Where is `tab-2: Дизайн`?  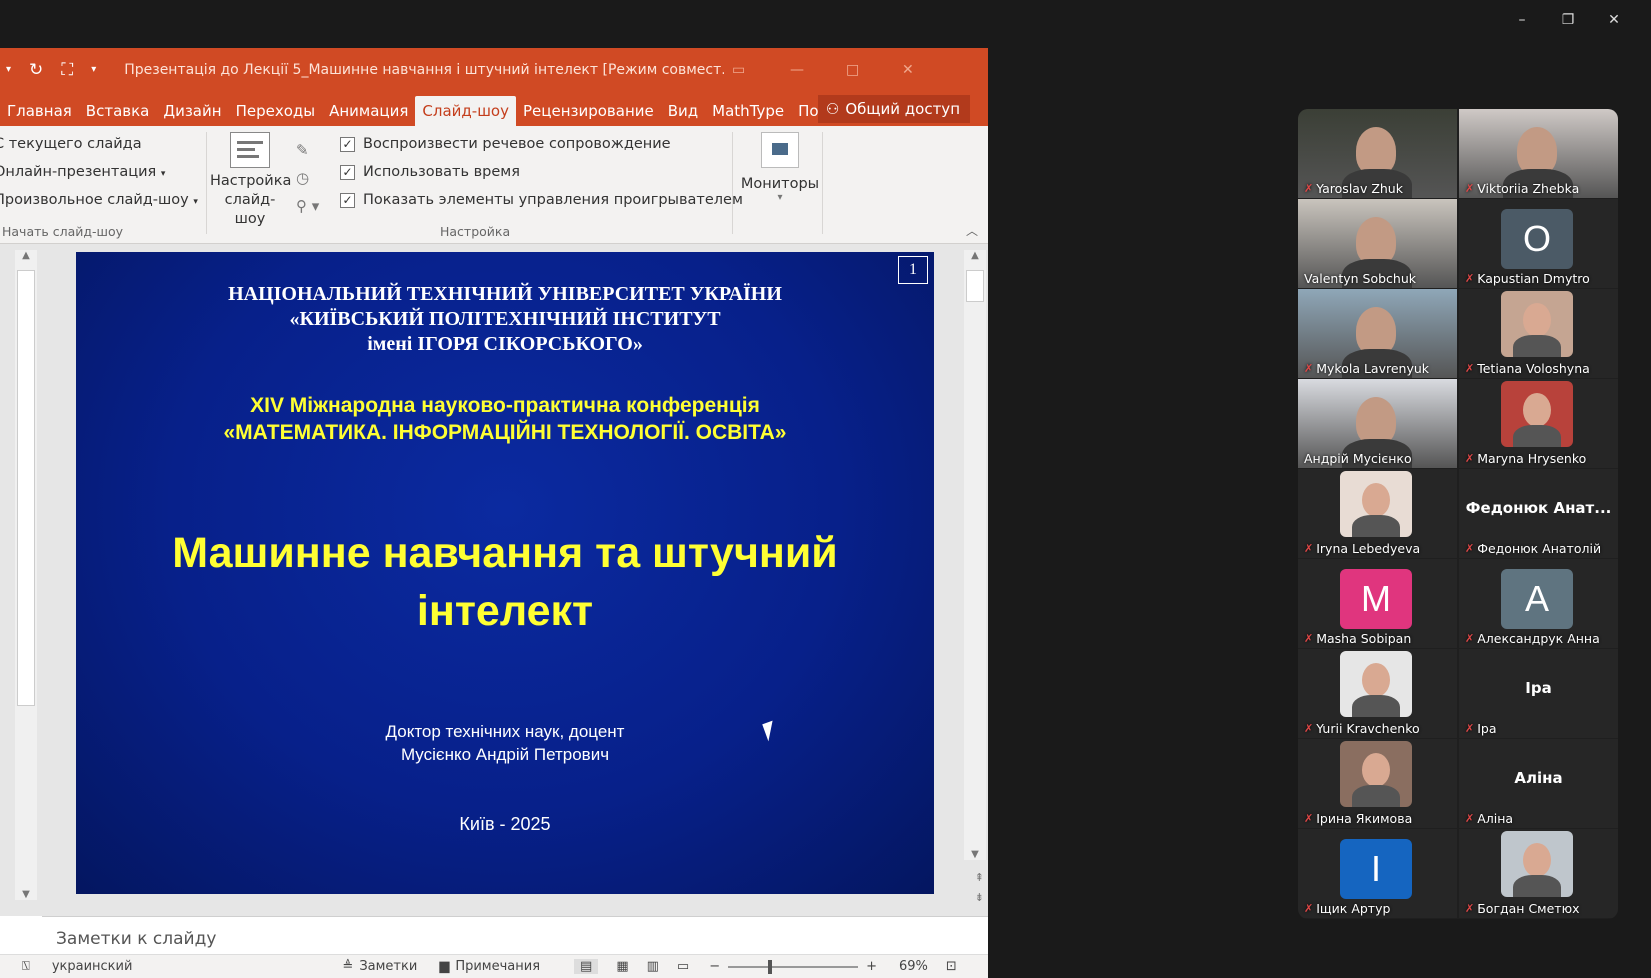
tab-2: Дизайн is located at coordinates (192, 111).